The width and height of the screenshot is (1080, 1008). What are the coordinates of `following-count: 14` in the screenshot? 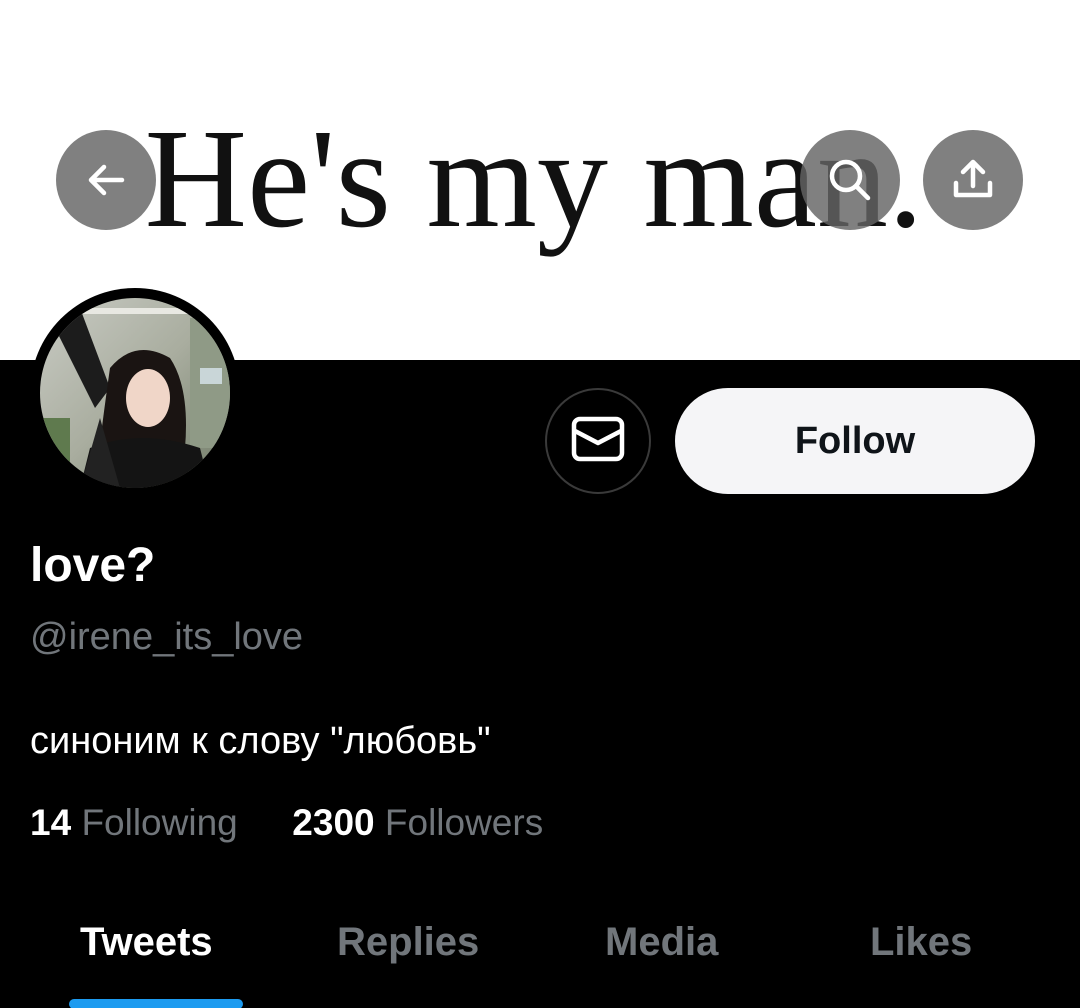 It's located at (51, 822).